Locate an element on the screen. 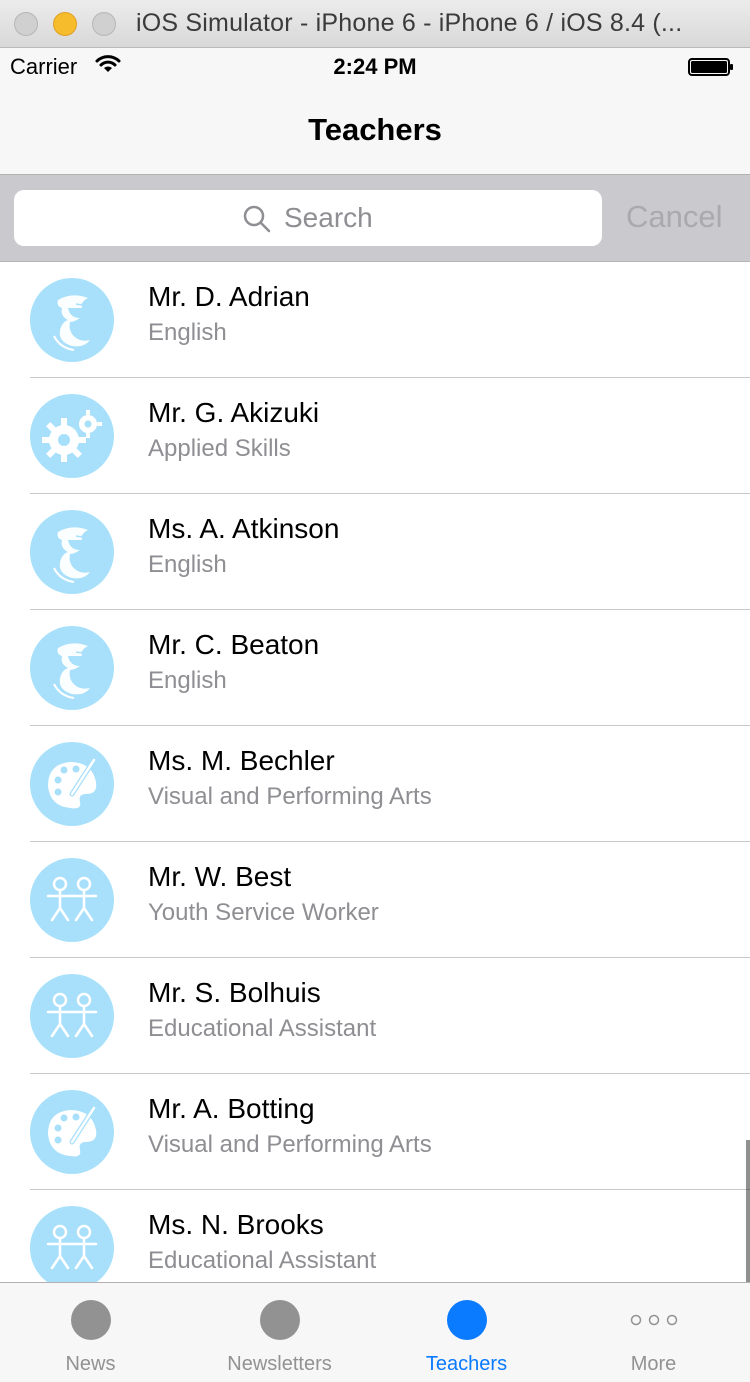  teacher-name: Mr. C. Beaton is located at coordinates (234, 644).